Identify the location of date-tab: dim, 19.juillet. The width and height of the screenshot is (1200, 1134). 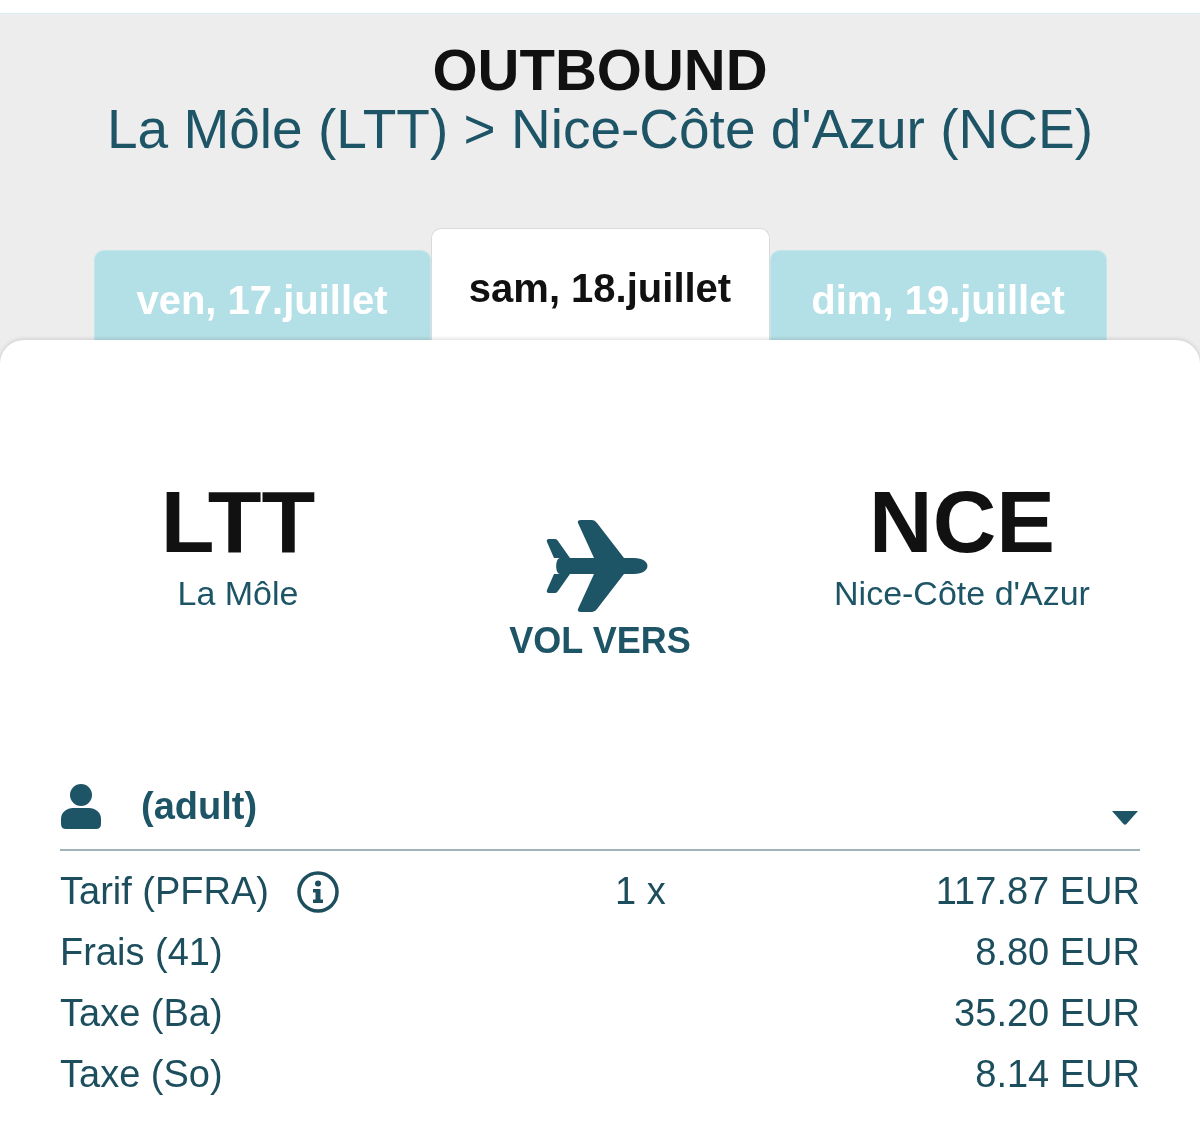
(938, 295).